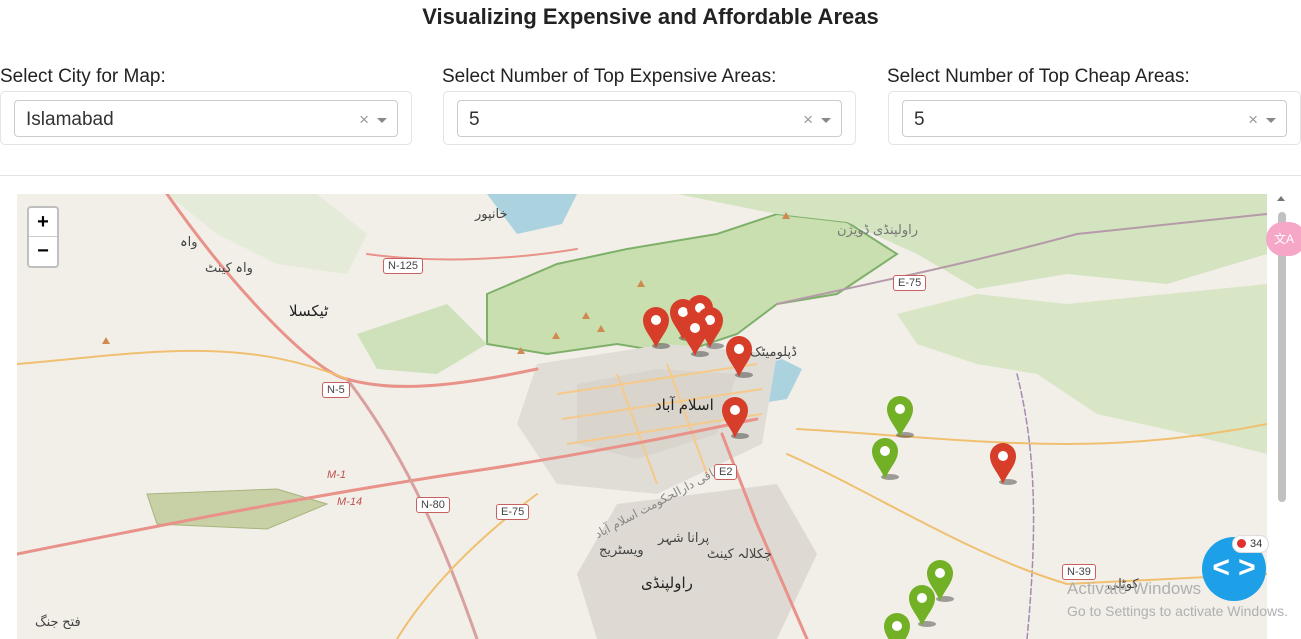 This screenshot has width=1301, height=639. What do you see at coordinates (1283, 239) in the screenshot?
I see `translate-icon: 文A` at bounding box center [1283, 239].